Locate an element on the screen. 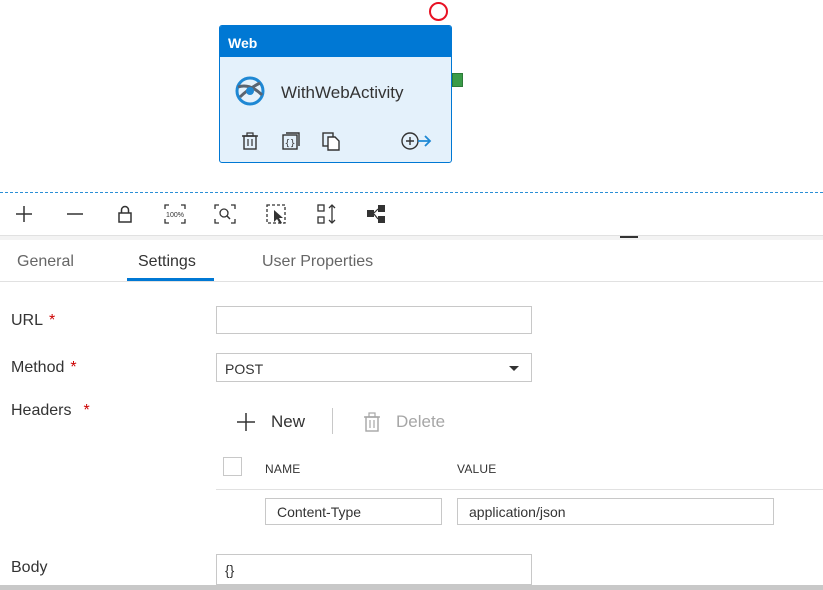 The image size is (823, 590). auto-align-icon is located at coordinates (326, 214).